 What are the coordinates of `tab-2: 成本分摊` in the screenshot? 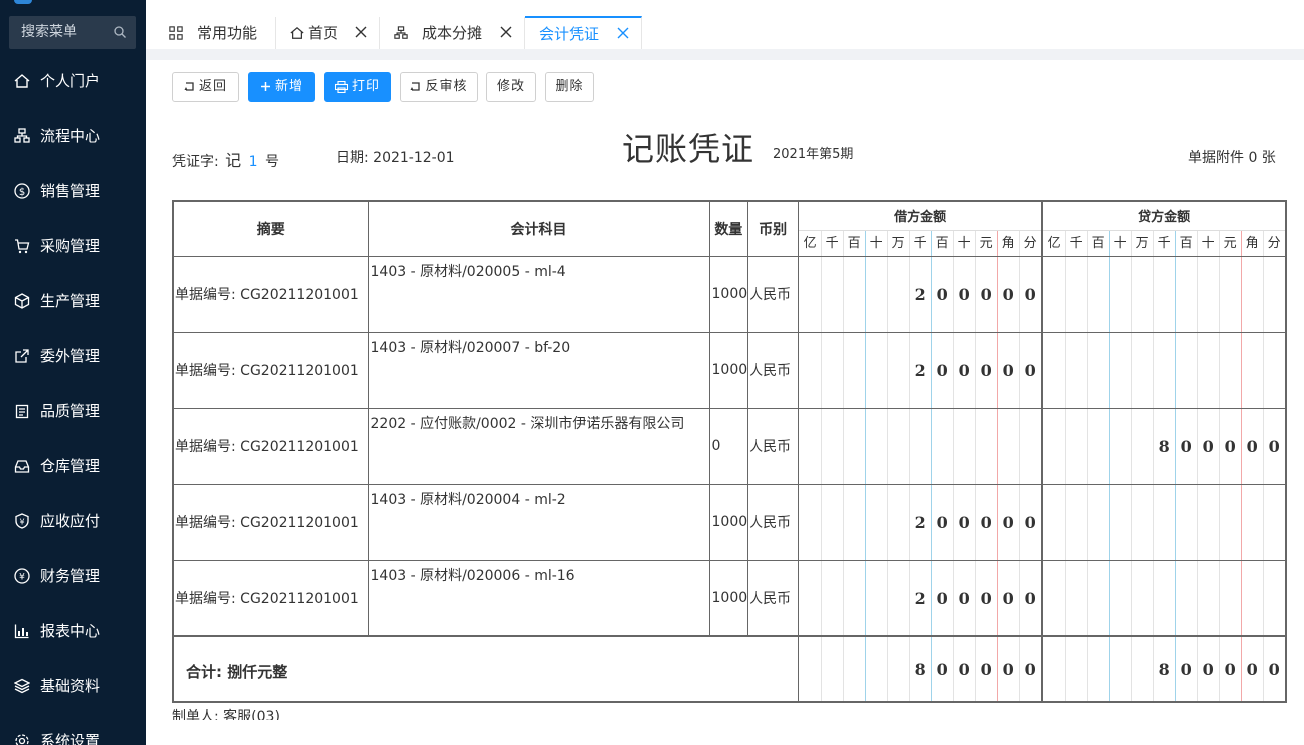 It's located at (452, 33).